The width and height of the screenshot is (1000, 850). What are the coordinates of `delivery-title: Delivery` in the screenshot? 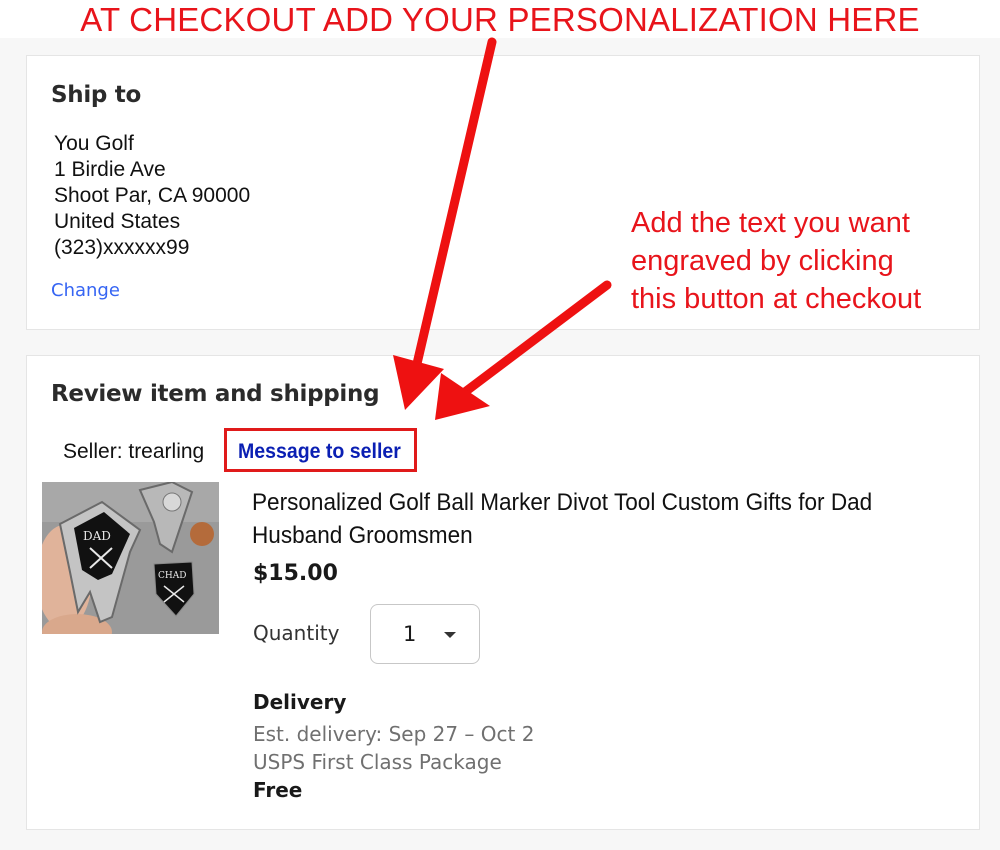 It's located at (300, 702).